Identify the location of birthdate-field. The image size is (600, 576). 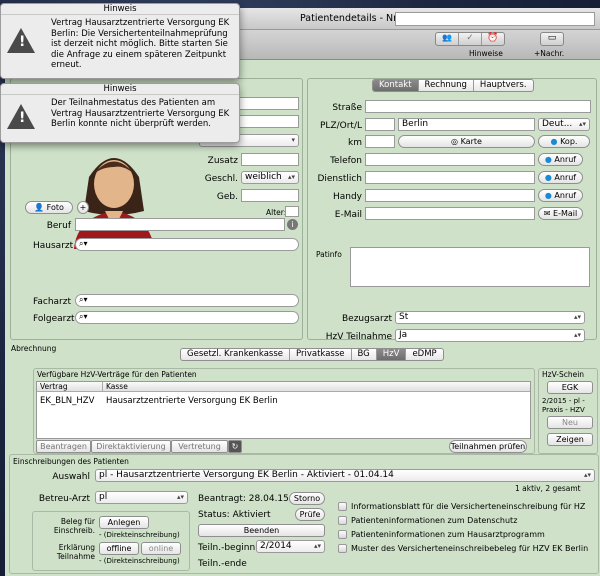
(270, 195).